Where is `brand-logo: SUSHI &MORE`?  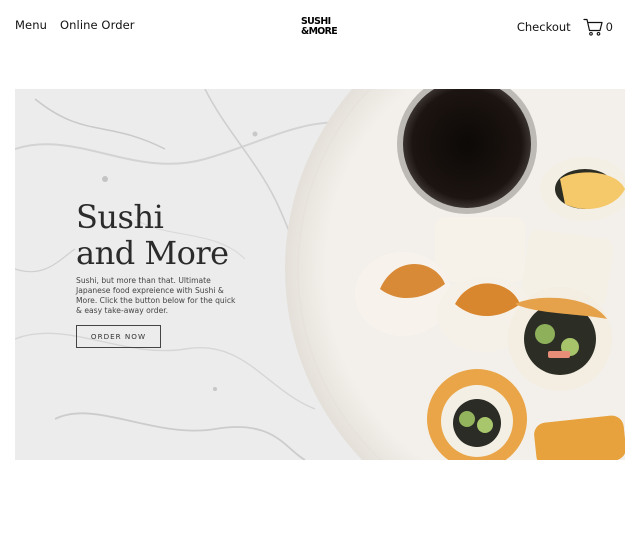
brand-logo: SUSHI &MORE is located at coordinates (322, 28).